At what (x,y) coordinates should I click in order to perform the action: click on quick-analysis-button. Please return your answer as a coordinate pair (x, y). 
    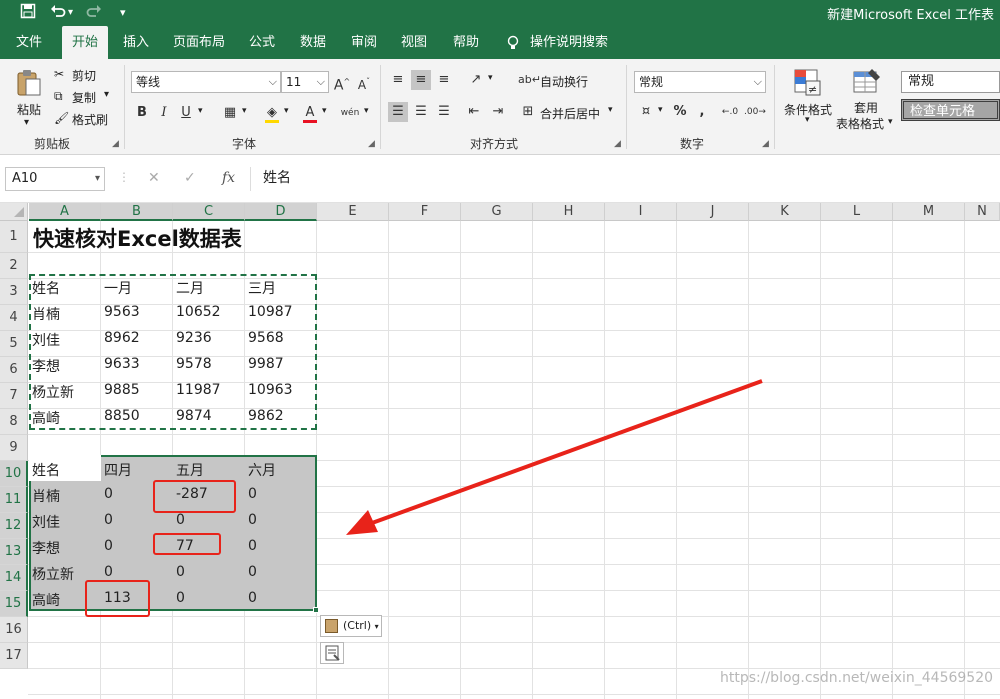
    Looking at the image, I should click on (332, 653).